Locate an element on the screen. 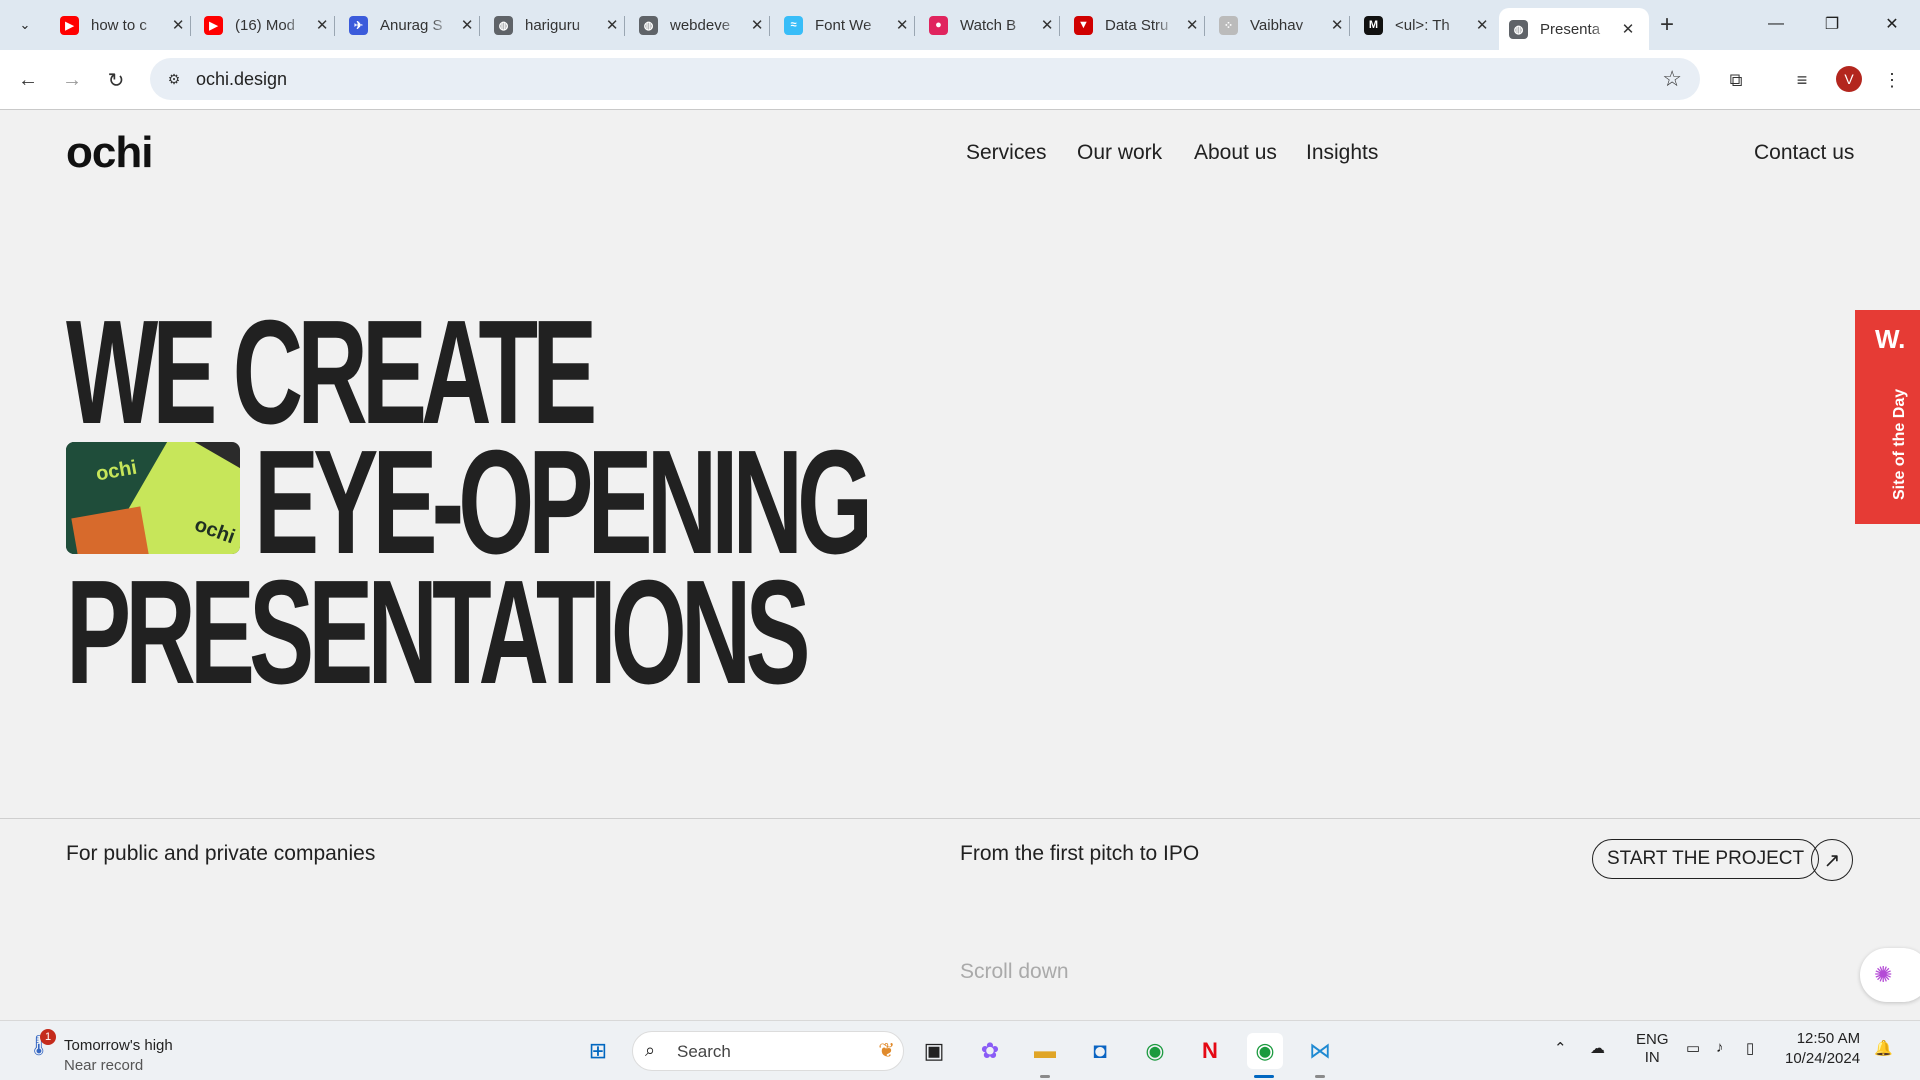 This screenshot has width=1920, height=1080. network-icon: ▭ is located at coordinates (1693, 1048).